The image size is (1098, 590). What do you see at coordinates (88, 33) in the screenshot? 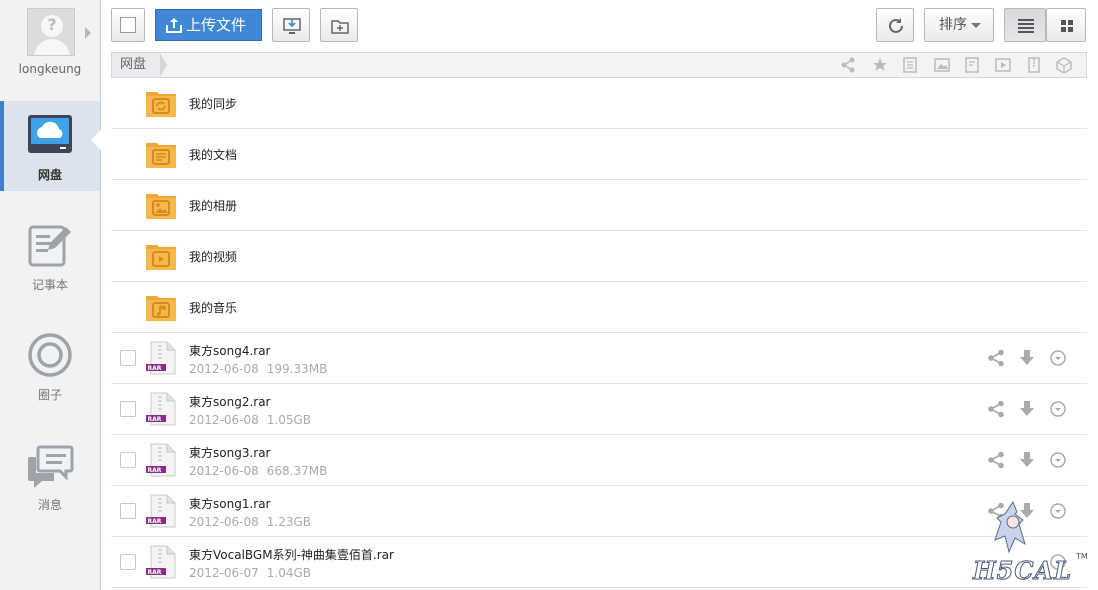
I see `chevron-right-icon` at bounding box center [88, 33].